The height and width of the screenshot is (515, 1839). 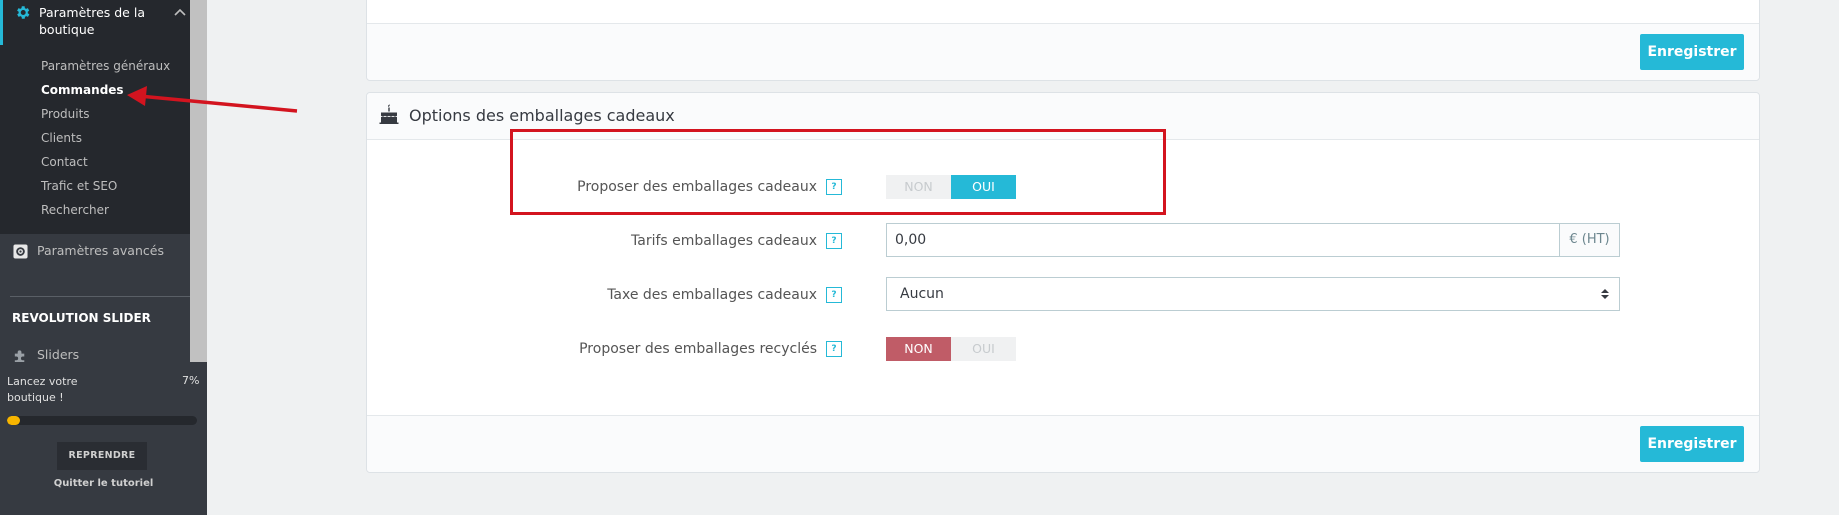 I want to click on cake-icon, so click(x=389, y=114).